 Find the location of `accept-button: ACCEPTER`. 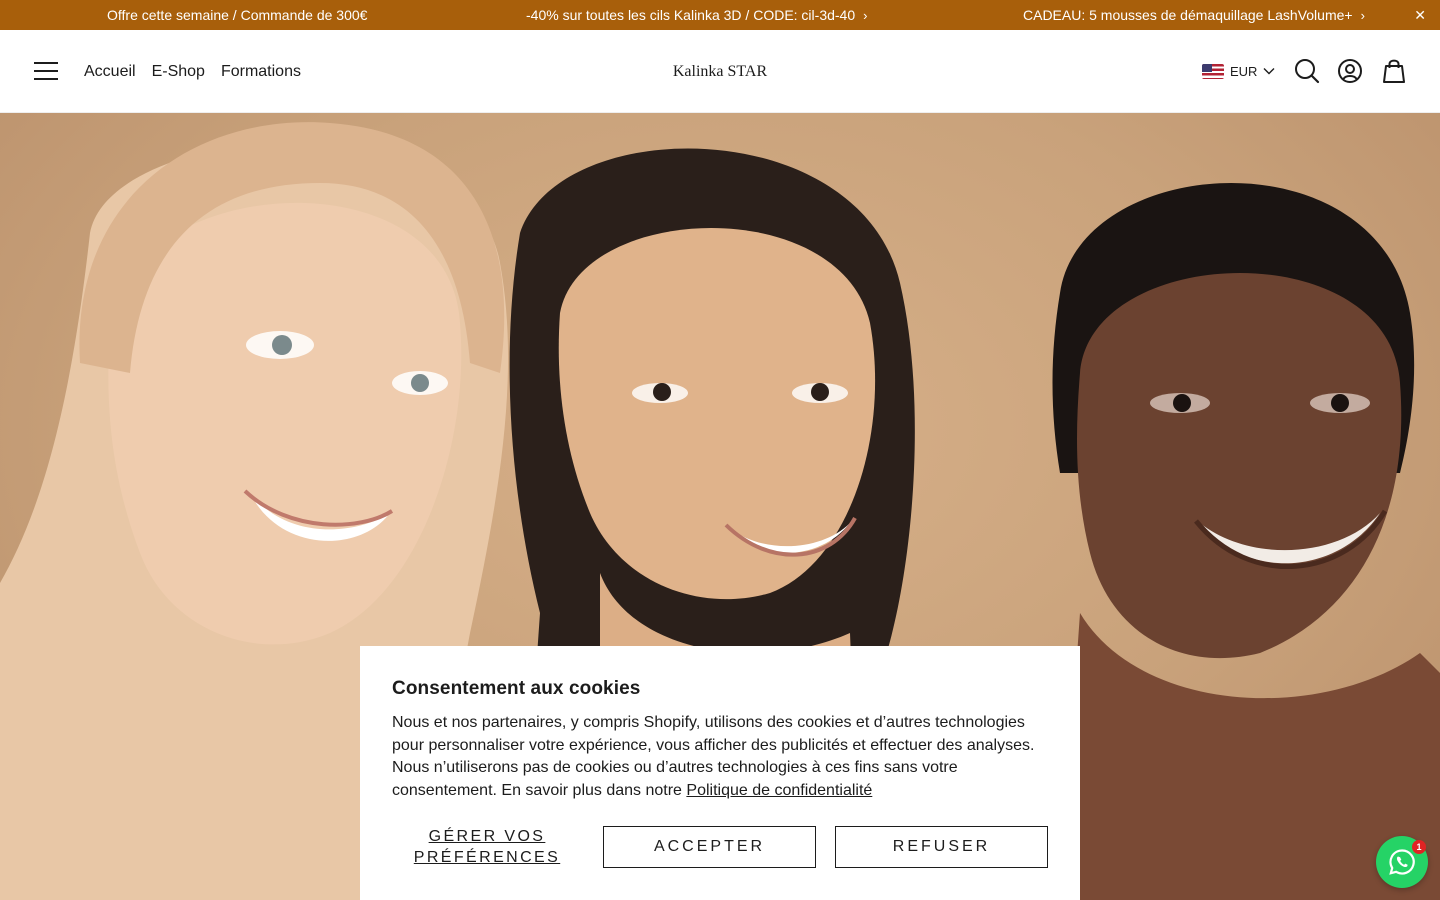

accept-button: ACCEPTER is located at coordinates (709, 847).